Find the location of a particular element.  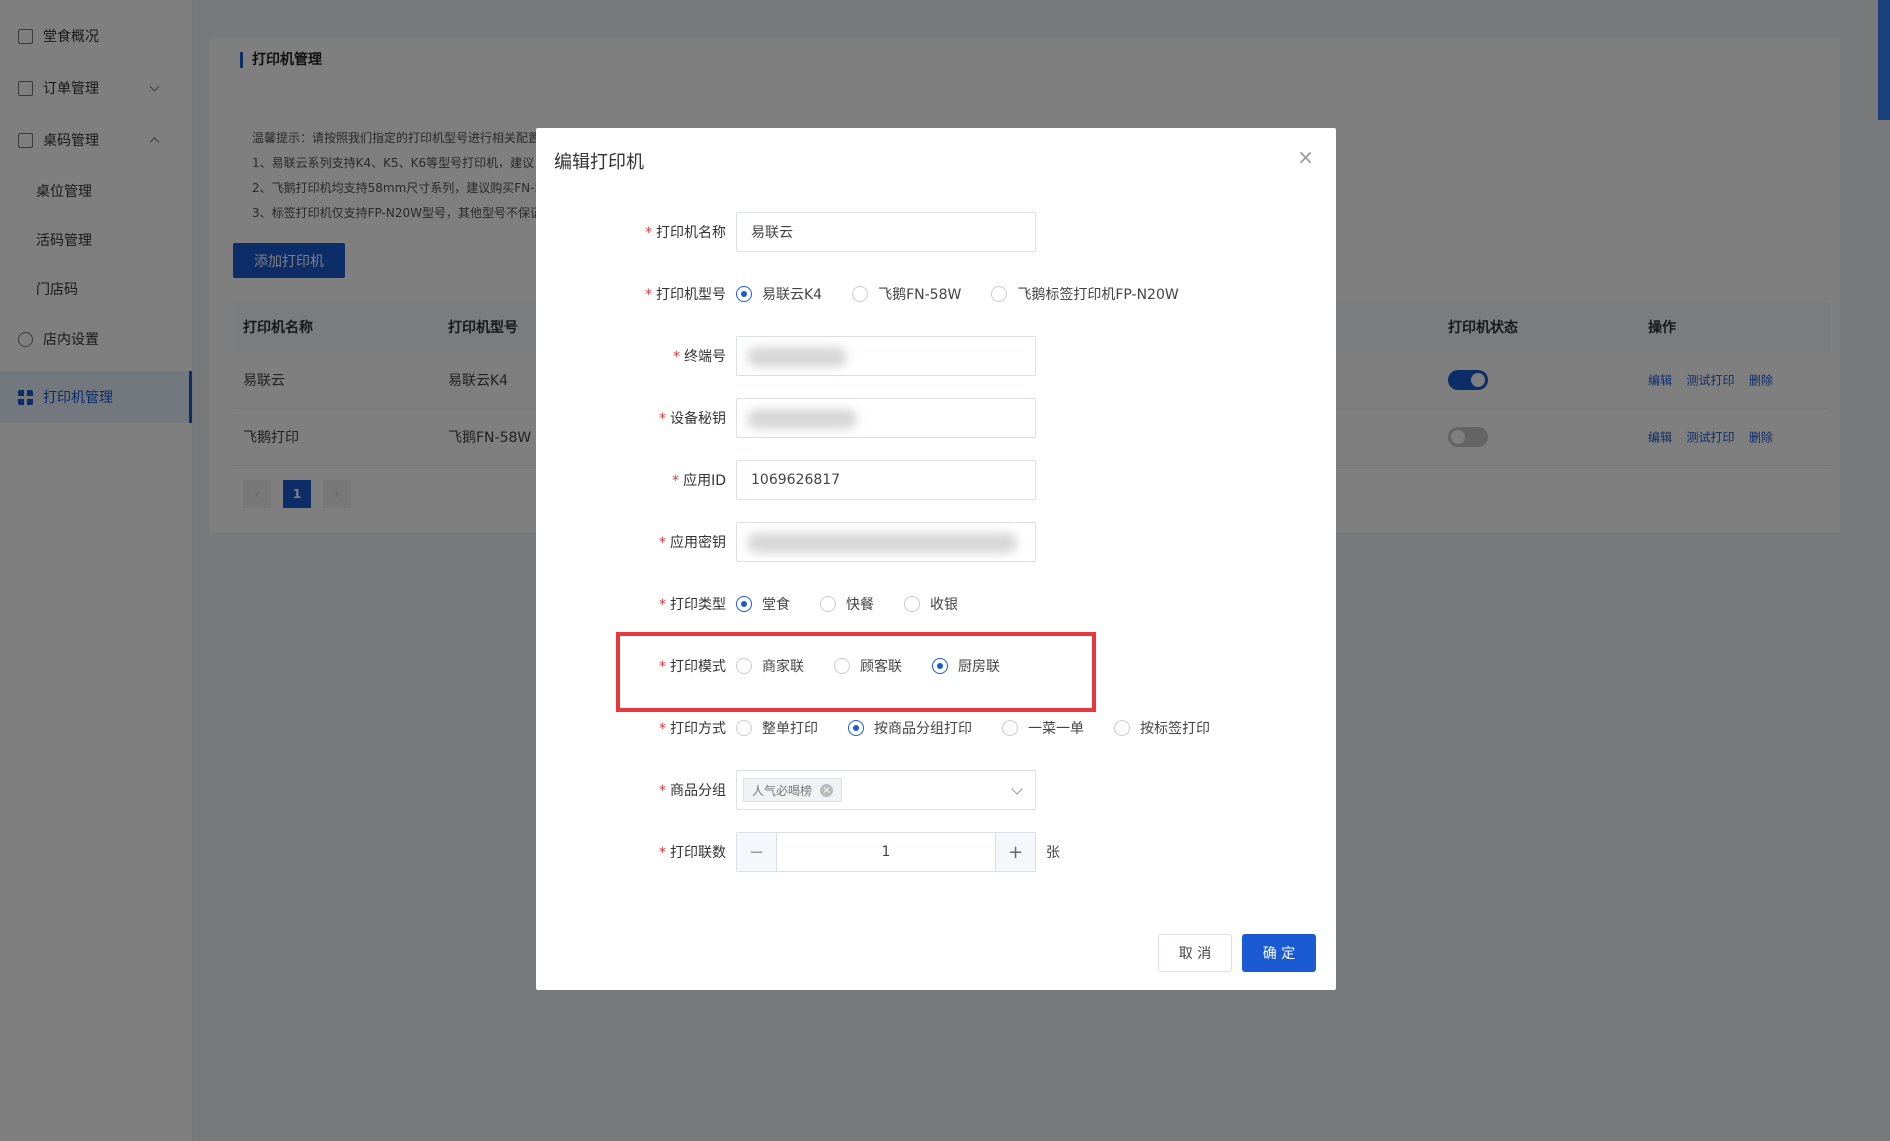

radio-method-by-group: 按商品分组打印 is located at coordinates (910, 728).